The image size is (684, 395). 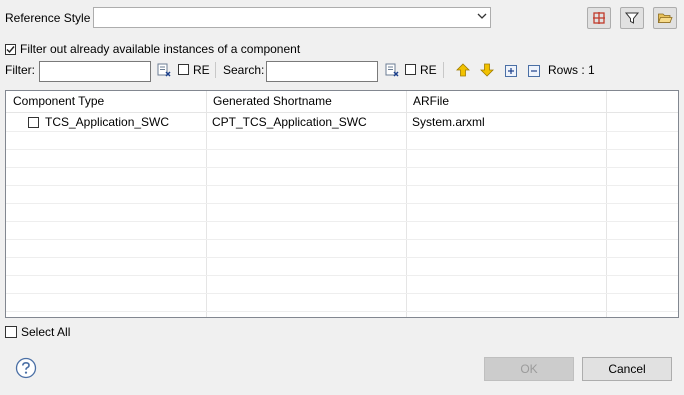 What do you see at coordinates (107, 122) in the screenshot?
I see `cell-component-type: TCS_Application_SWC` at bounding box center [107, 122].